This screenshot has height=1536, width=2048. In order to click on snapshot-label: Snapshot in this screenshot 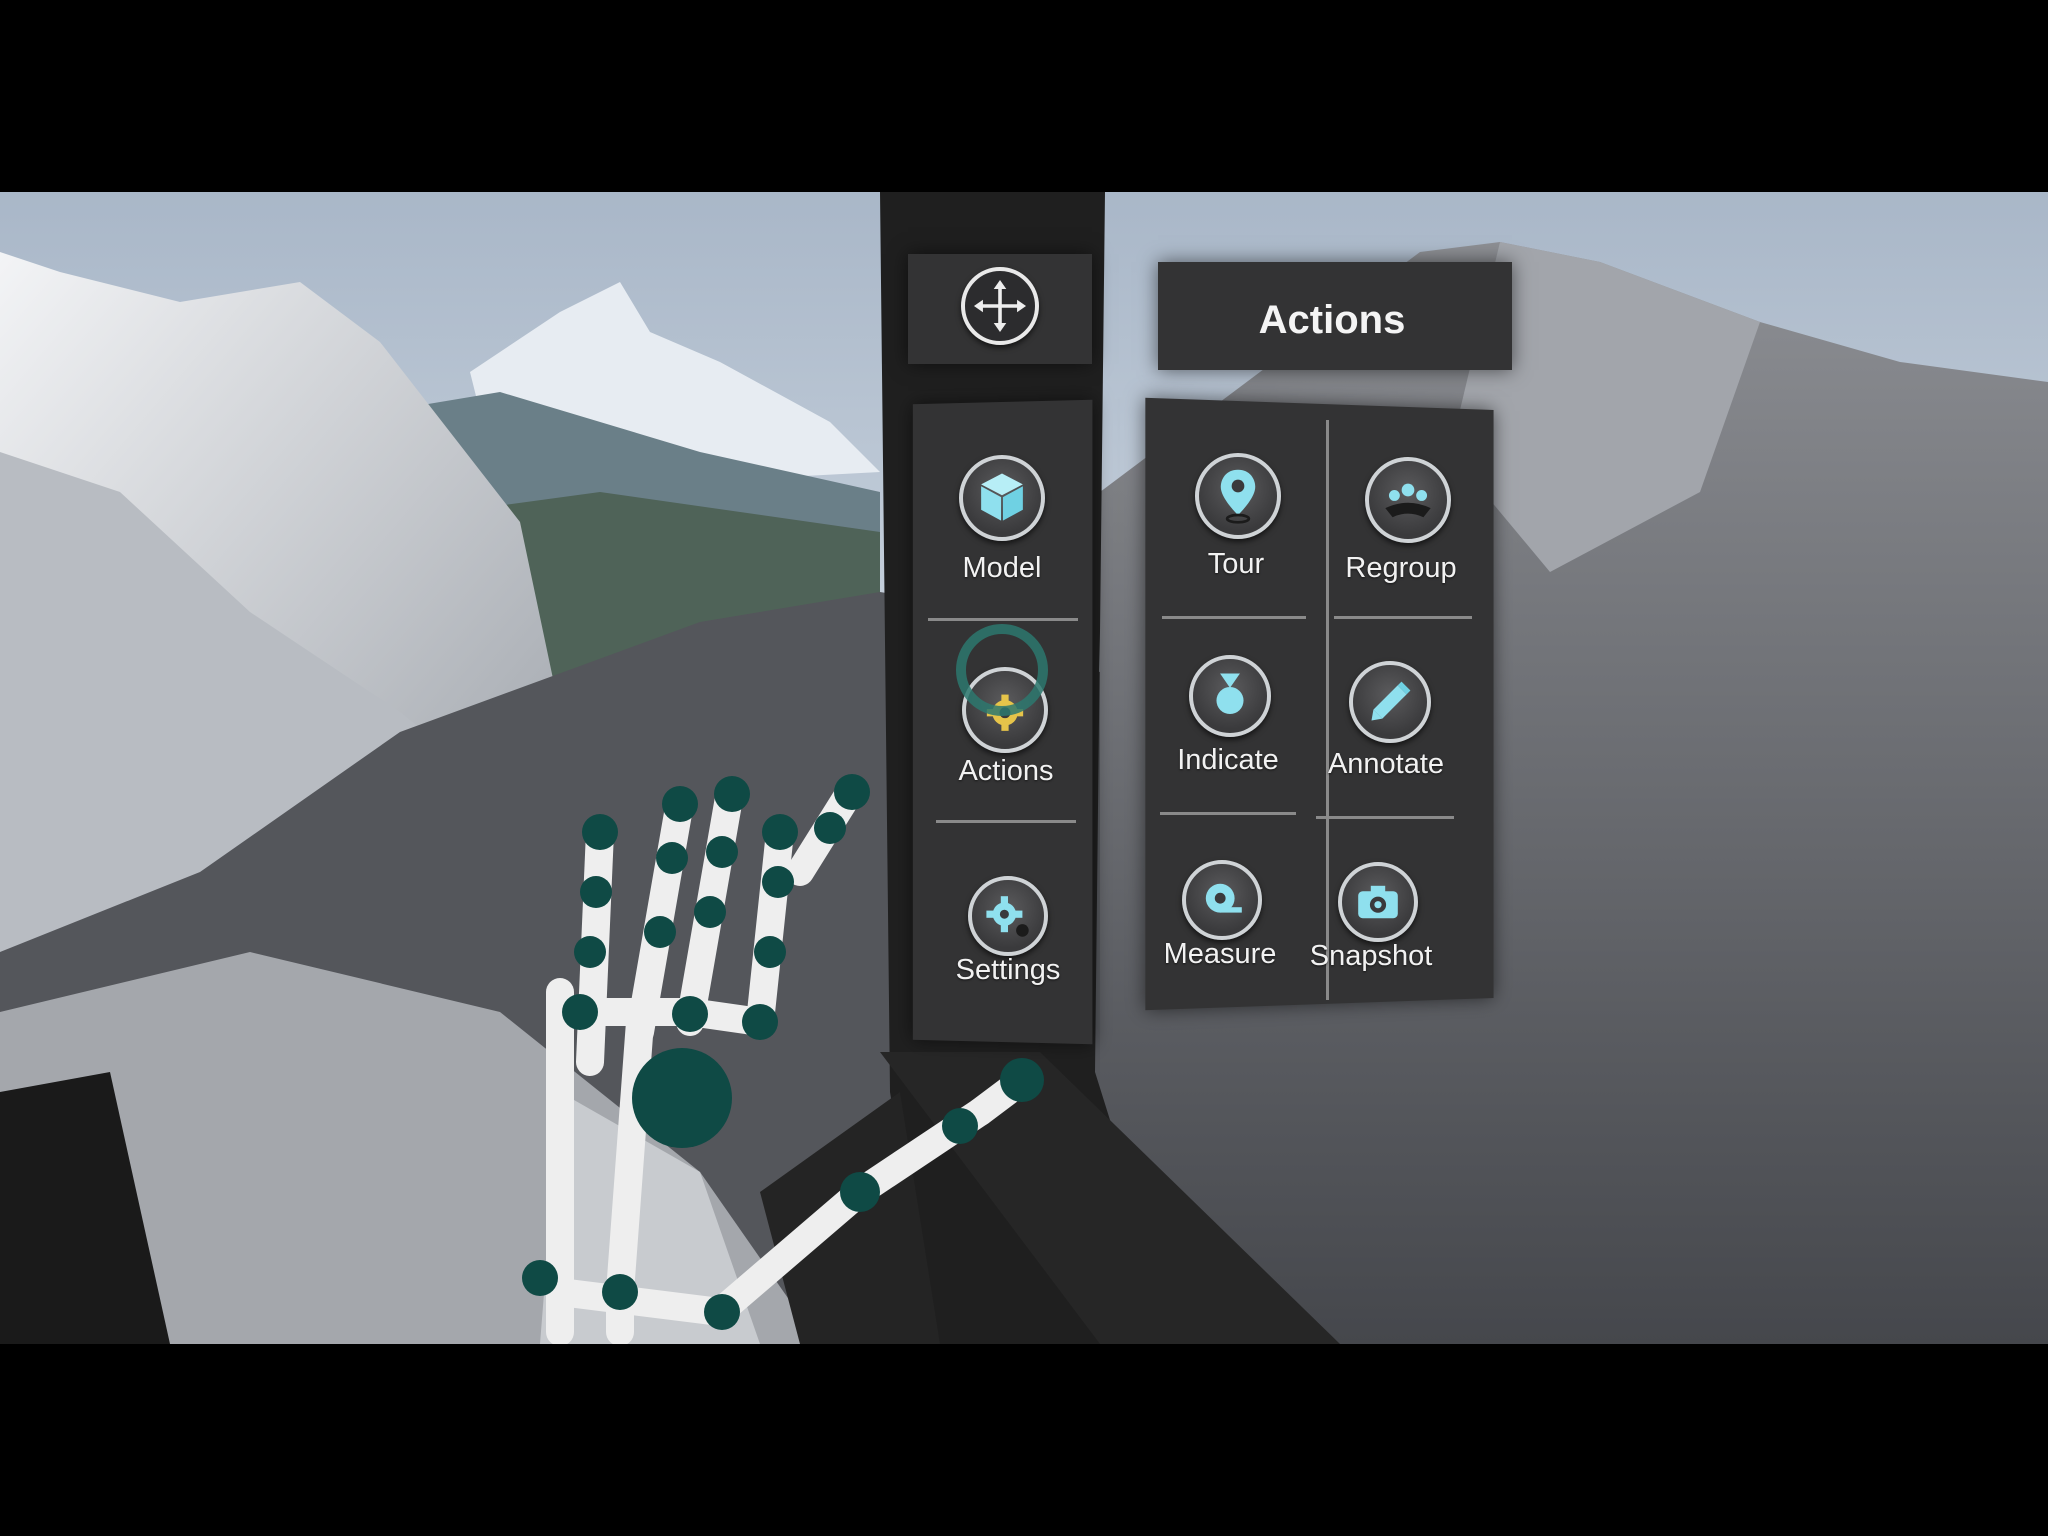, I will do `click(1371, 956)`.